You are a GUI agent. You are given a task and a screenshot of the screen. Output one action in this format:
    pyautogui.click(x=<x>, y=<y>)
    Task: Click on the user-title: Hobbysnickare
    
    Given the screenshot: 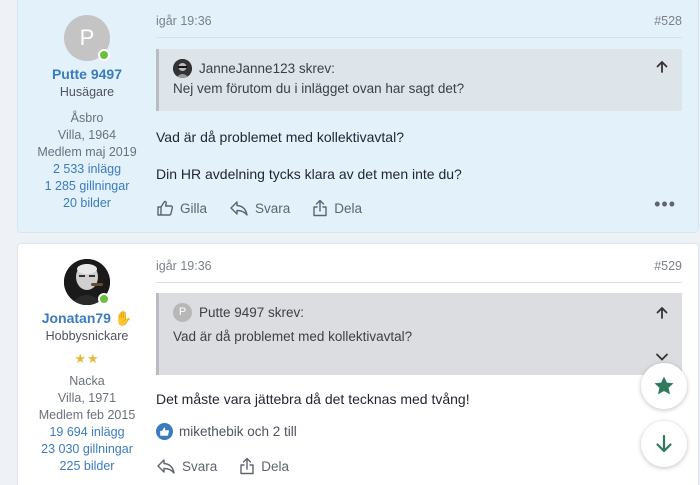 What is the action you would take?
    pyautogui.click(x=87, y=336)
    